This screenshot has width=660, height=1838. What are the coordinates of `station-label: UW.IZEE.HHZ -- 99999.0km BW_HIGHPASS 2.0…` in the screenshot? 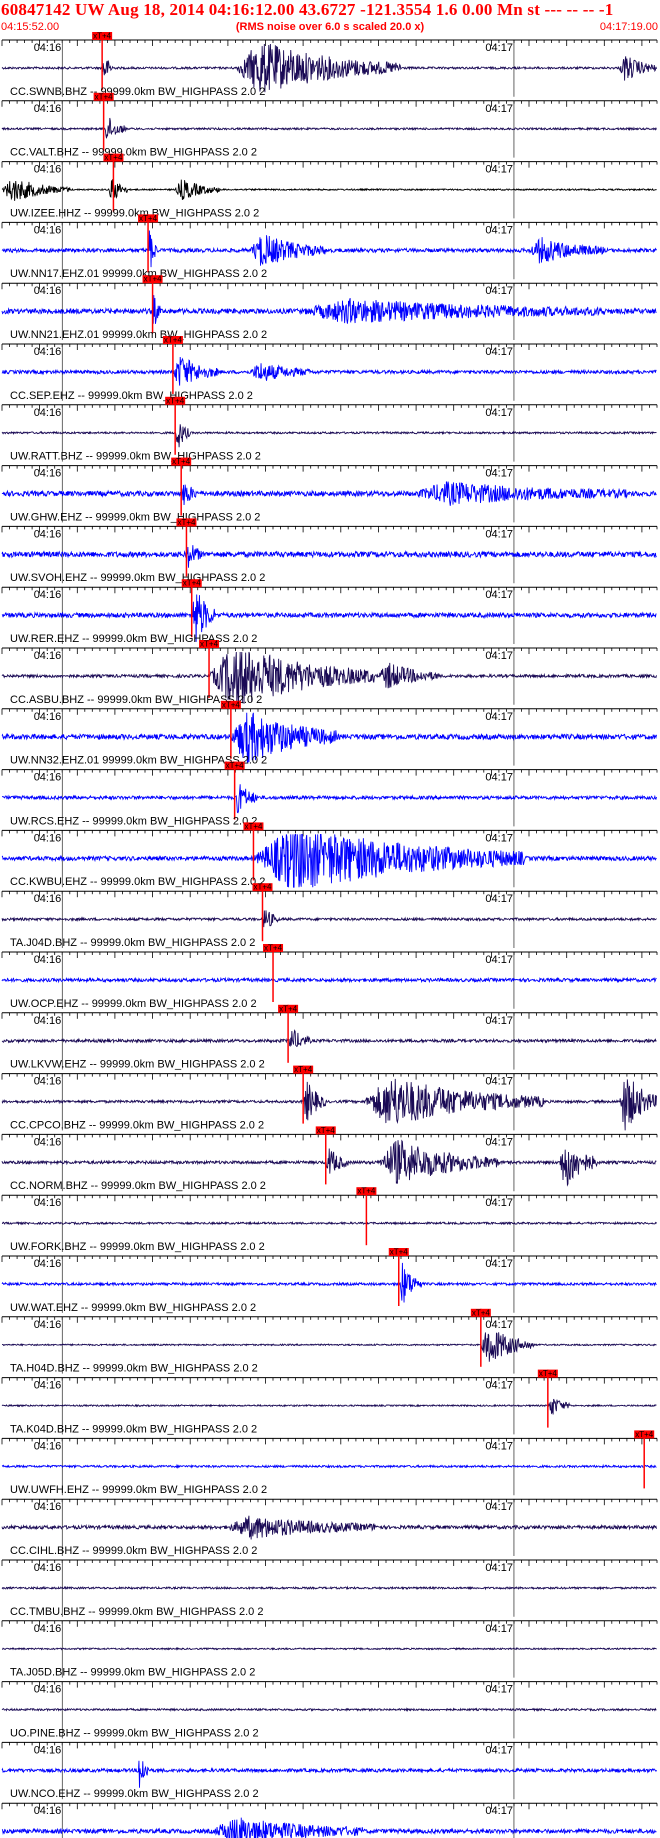 It's located at (134, 213).